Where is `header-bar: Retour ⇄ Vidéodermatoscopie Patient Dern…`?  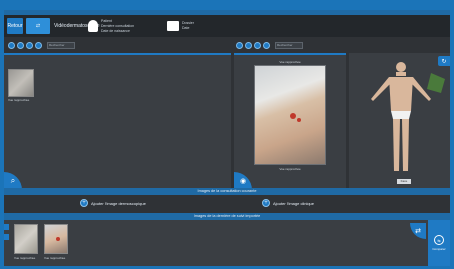 header-bar: Retour ⇄ Vidéodermatoscopie Patient Dern… is located at coordinates (227, 26).